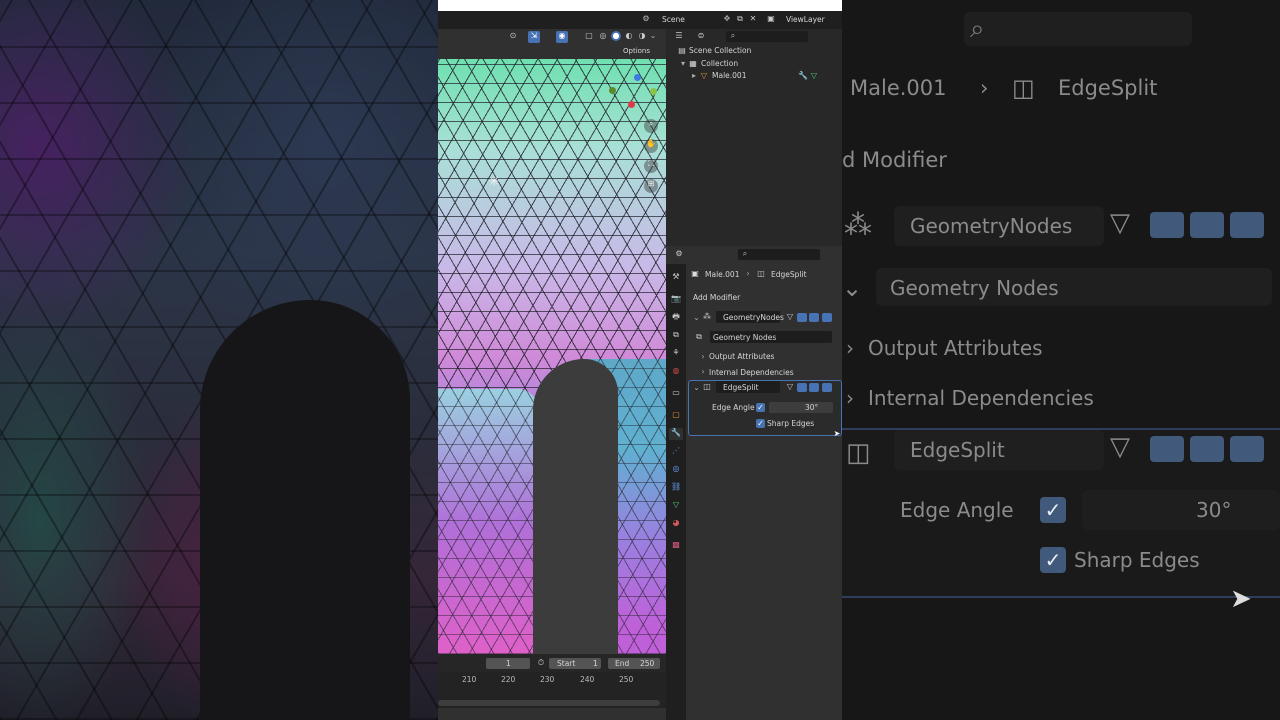  I want to click on wireframe-shading-icon: ◎, so click(603, 36).